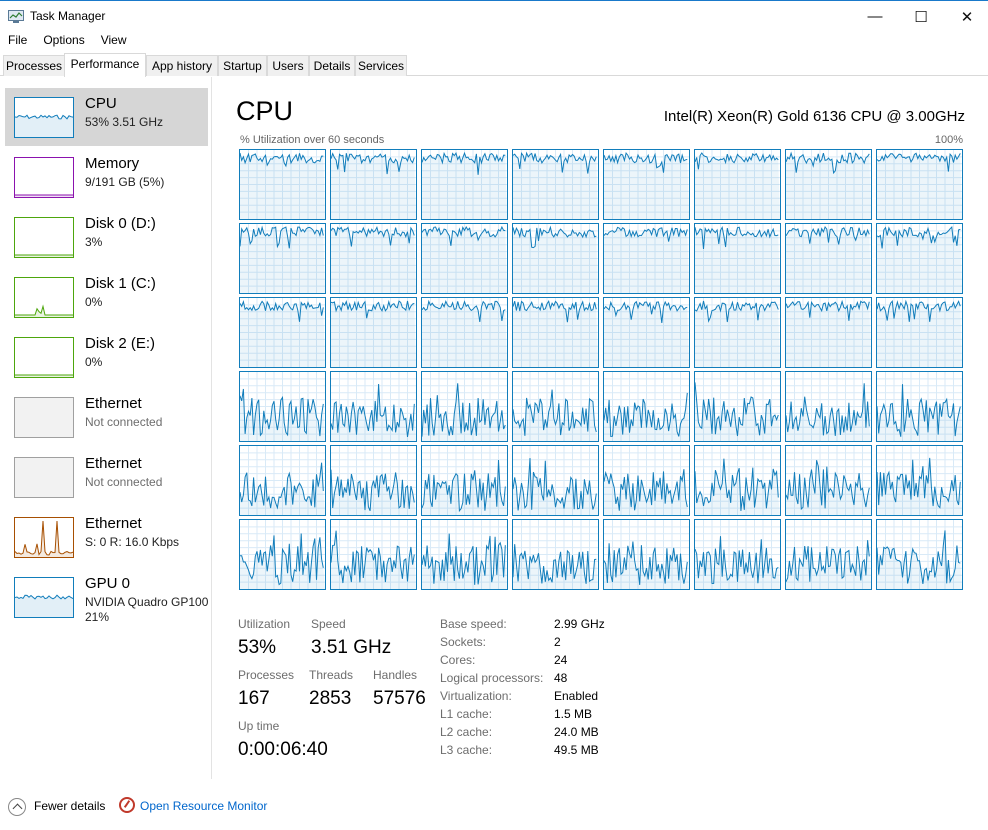  I want to click on tab-startup: Startup, so click(242, 65).